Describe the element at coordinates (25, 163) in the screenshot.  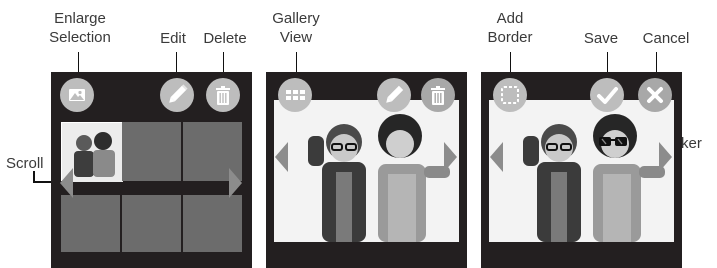
I see `scroll-label: Scroll` at that location.